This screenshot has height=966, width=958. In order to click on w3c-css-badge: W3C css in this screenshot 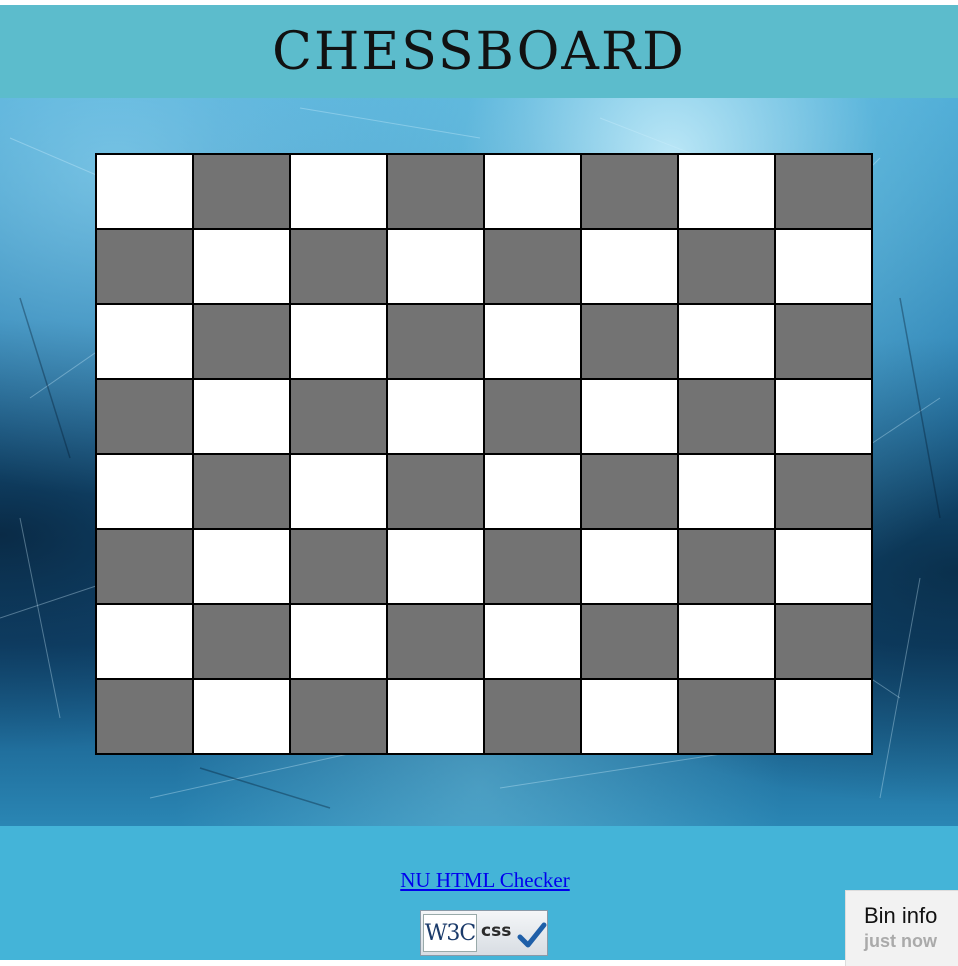, I will do `click(484, 933)`.